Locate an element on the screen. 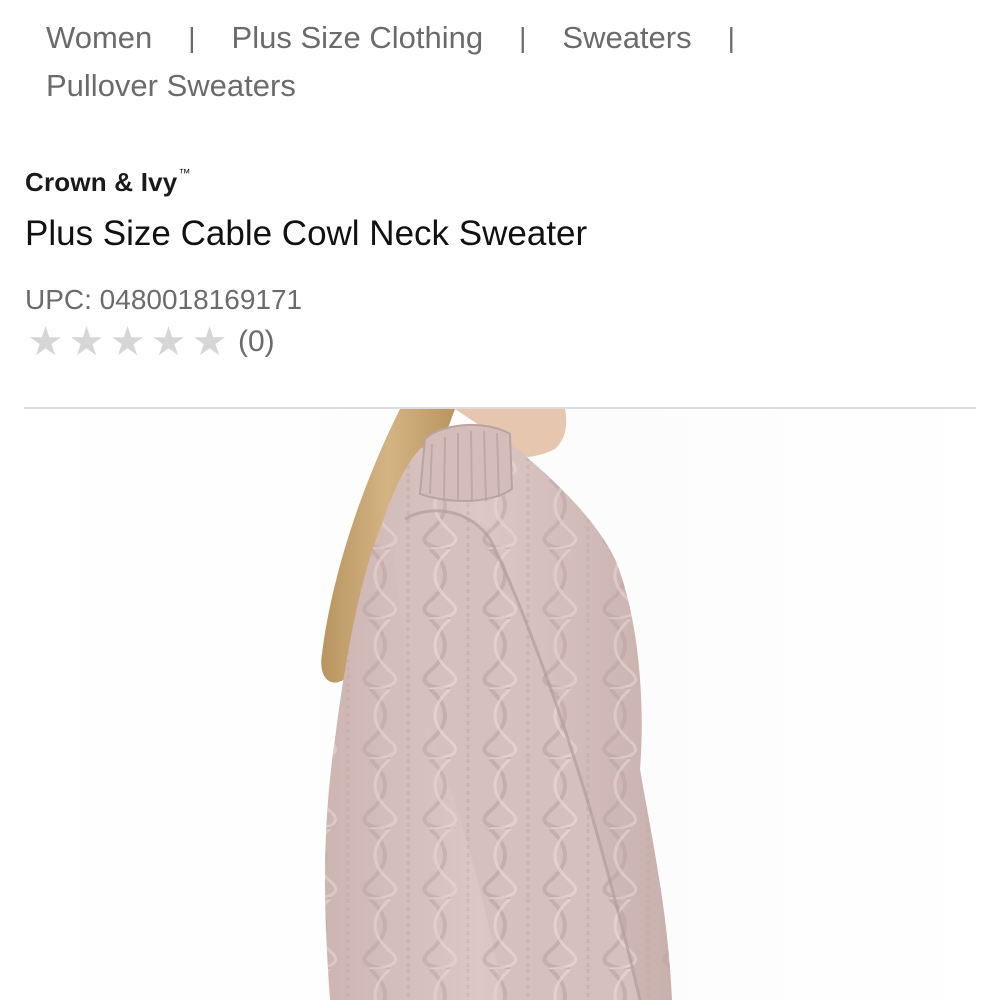 Image resolution: width=1000 pixels, height=1000 pixels. product-title: Plus Size Cable Cowl Neck Sweater is located at coordinates (306, 233).